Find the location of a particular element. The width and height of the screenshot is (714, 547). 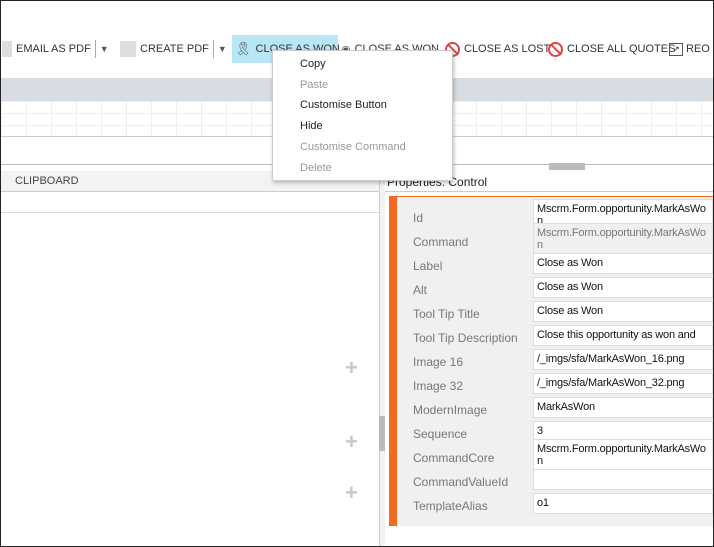

property-label: CommandValueId is located at coordinates (461, 482).